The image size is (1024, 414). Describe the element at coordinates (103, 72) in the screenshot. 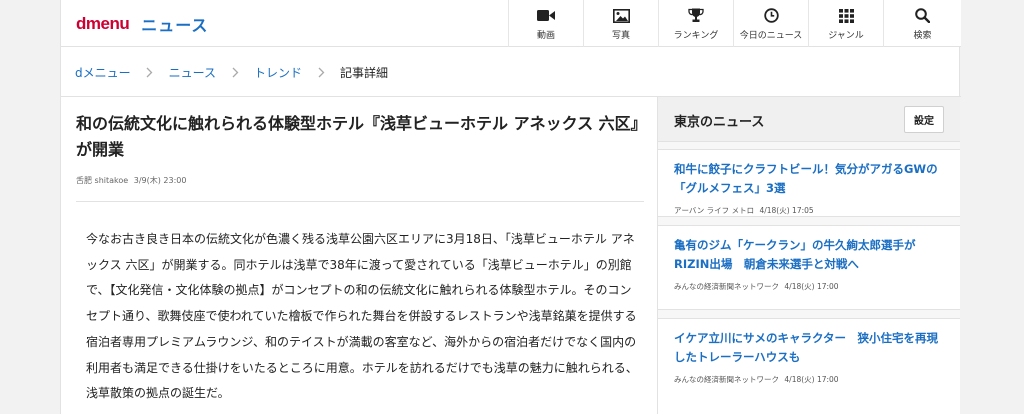

I see `breadcrumb-dmenu: dメニュー` at that location.